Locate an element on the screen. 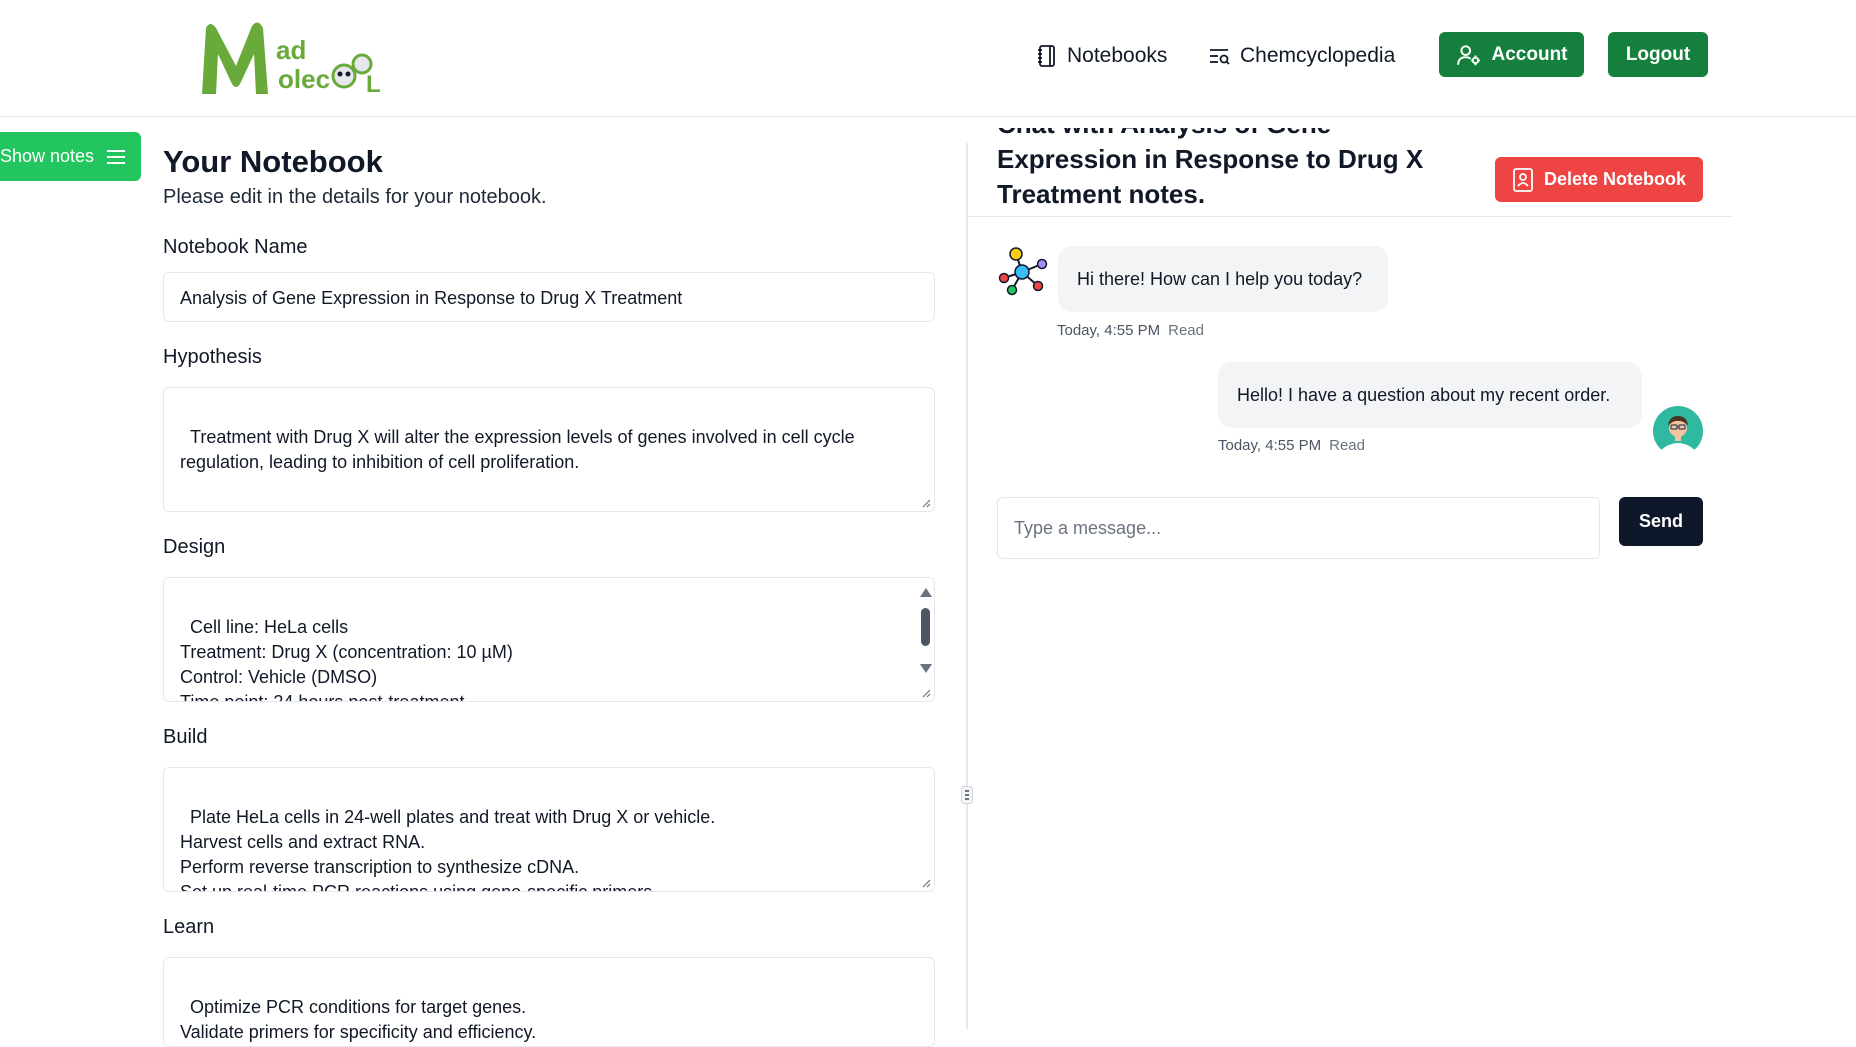 This screenshot has width=1856, height=1047. show-notes-button: Show notes is located at coordinates (70, 156).